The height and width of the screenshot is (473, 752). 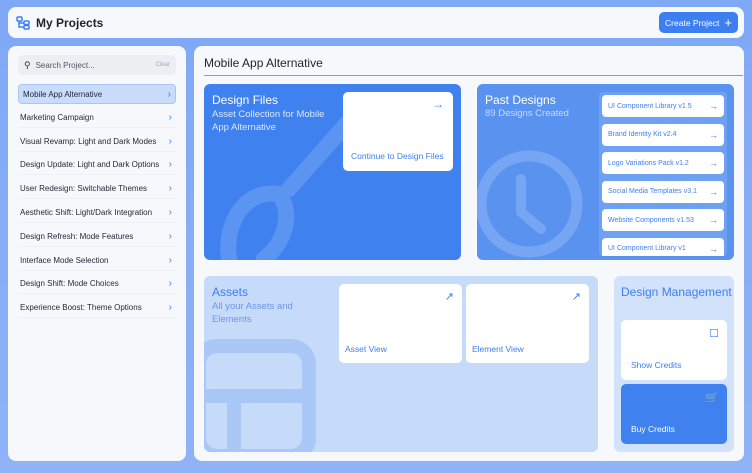 What do you see at coordinates (530, 204) in the screenshot?
I see `clock-icon` at bounding box center [530, 204].